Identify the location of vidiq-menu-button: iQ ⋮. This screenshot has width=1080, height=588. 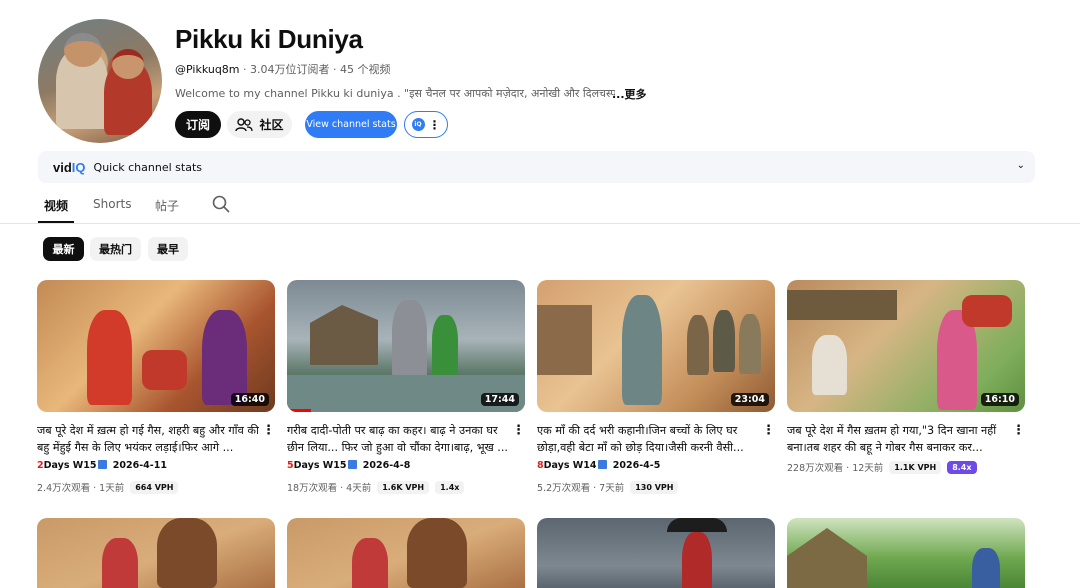
(426, 124).